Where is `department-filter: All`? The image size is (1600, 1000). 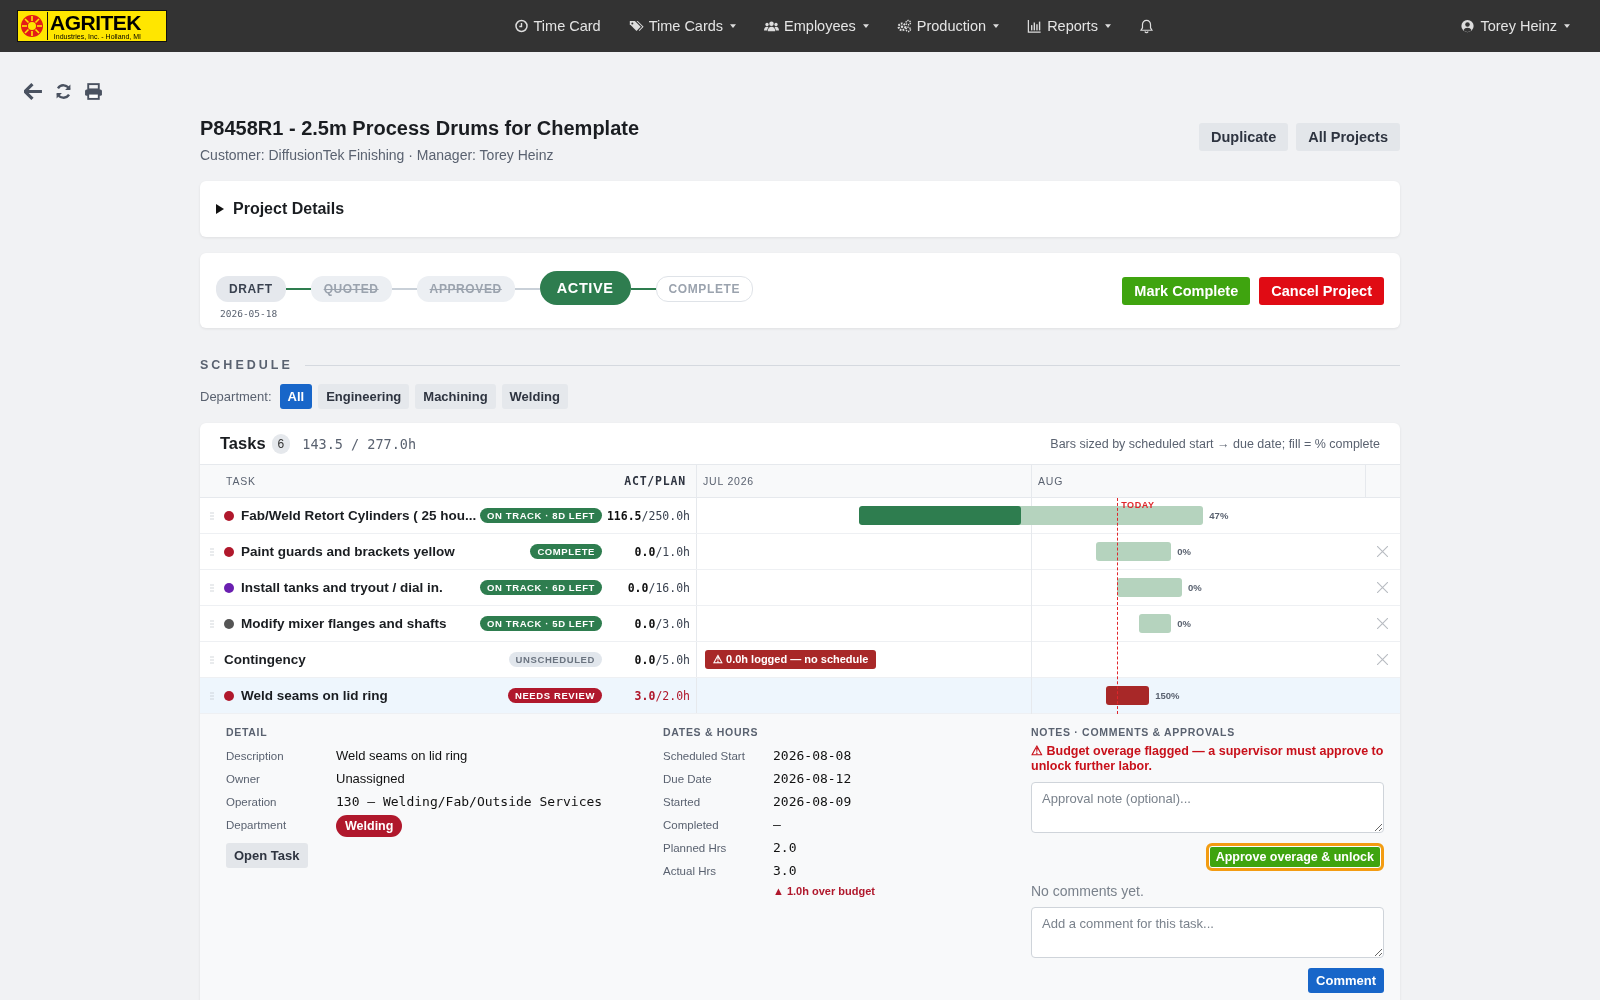 department-filter: All is located at coordinates (296, 396).